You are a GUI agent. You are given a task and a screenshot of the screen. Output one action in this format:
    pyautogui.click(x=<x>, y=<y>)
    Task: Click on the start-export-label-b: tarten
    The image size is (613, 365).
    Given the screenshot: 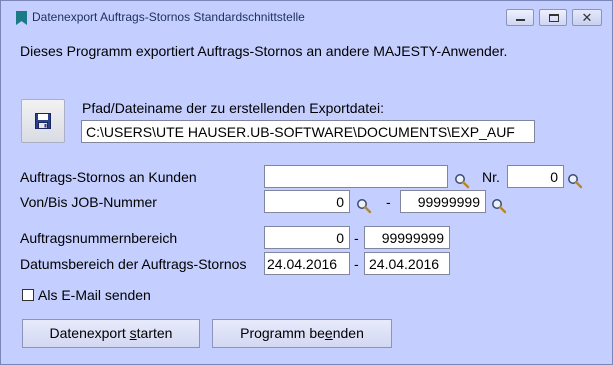 What is the action you would take?
    pyautogui.click(x=154, y=333)
    